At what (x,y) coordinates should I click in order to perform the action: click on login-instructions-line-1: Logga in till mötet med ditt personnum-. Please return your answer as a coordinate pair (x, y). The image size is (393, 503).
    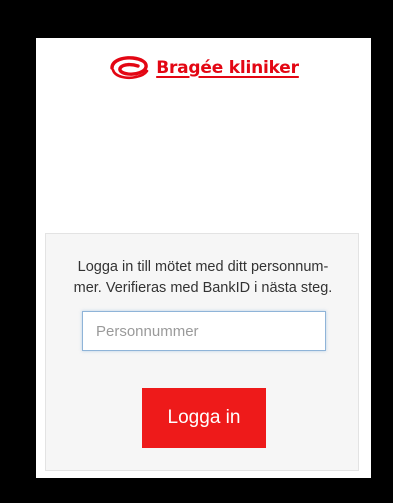
    Looking at the image, I should click on (203, 267).